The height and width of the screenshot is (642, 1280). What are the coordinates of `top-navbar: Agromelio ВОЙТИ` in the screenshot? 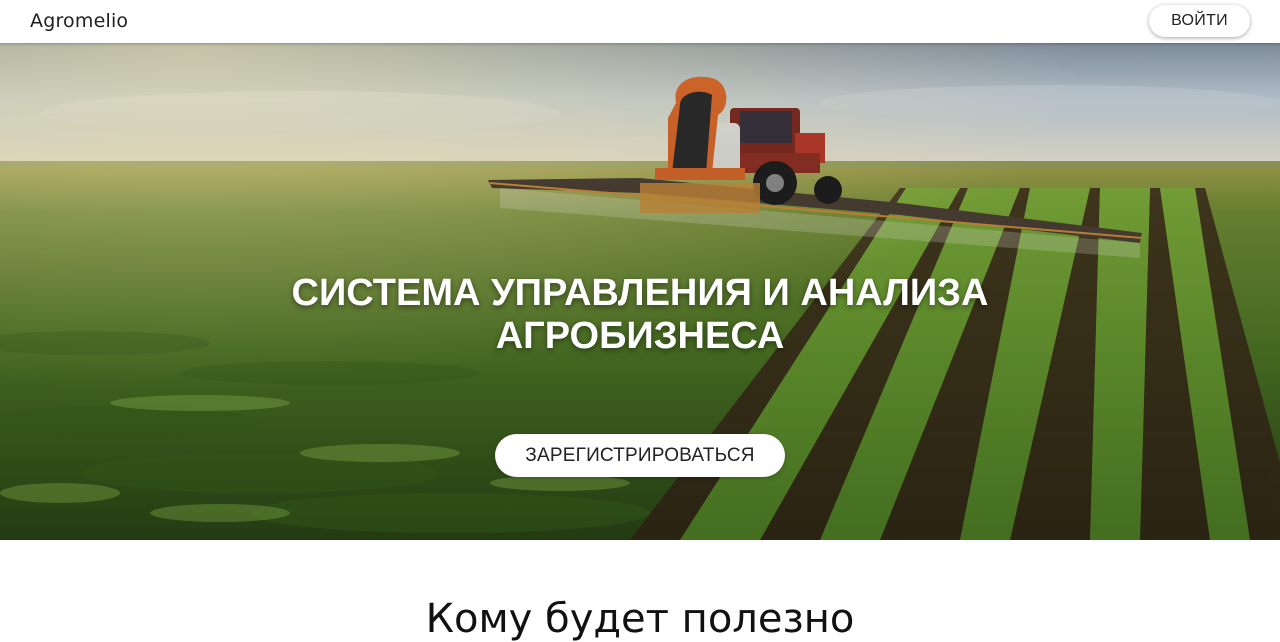 It's located at (640, 21).